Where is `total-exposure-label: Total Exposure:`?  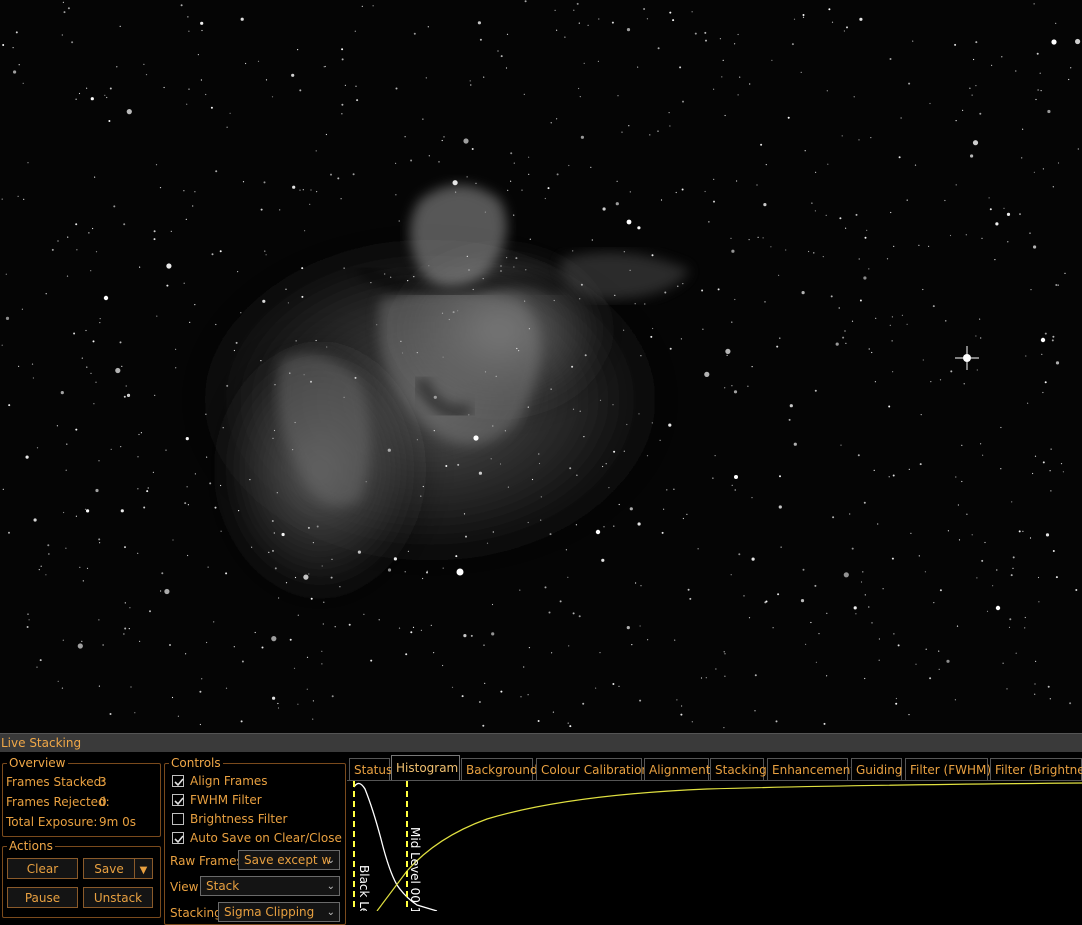 total-exposure-label: Total Exposure: is located at coordinates (52, 822).